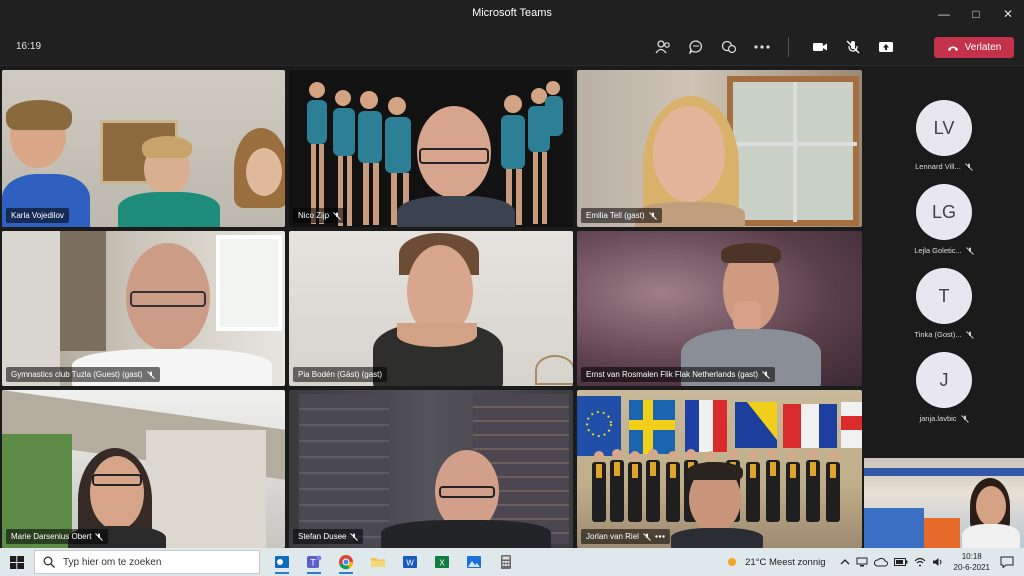 This screenshot has width=1024, height=576. I want to click on taskbar-file-explorer-icon, so click(378, 562).